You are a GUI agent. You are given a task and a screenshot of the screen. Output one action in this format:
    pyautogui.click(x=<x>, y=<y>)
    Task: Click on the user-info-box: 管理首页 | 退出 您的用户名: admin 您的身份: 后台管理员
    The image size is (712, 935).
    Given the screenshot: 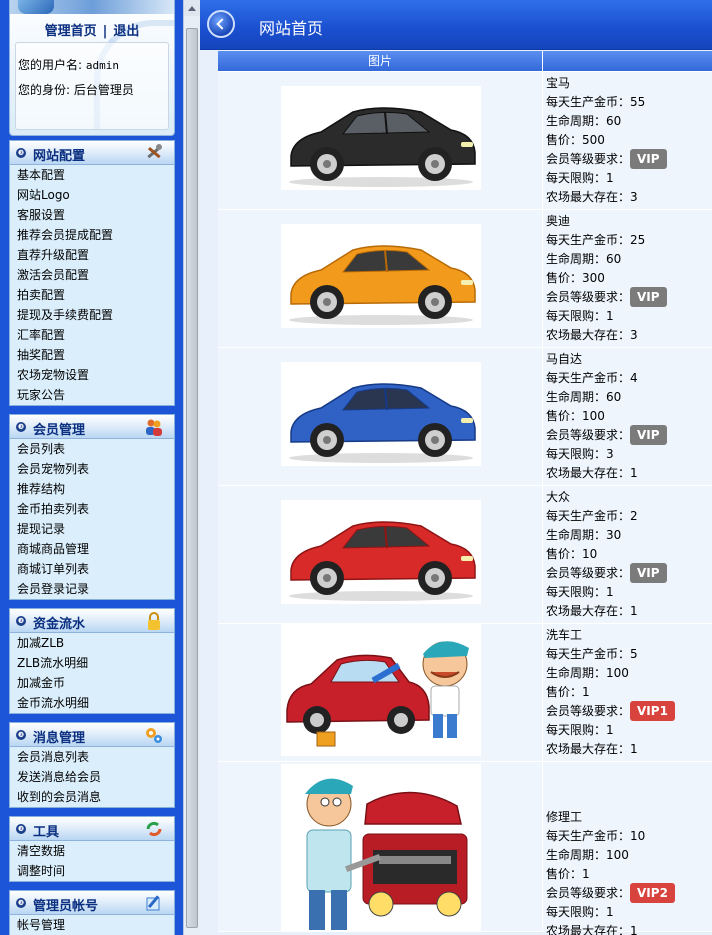 What is the action you would take?
    pyautogui.click(x=92, y=68)
    